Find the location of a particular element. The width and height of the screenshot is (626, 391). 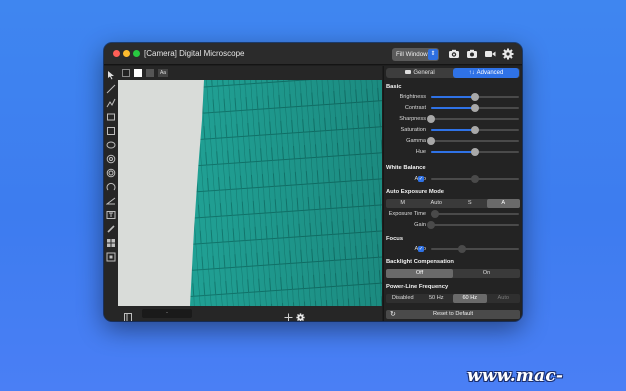

tab-advanced-label: Advanced is located at coordinates (490, 73).